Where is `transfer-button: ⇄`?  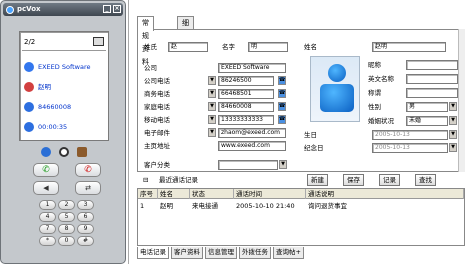
transfer-button: ⇄ is located at coordinates (88, 188).